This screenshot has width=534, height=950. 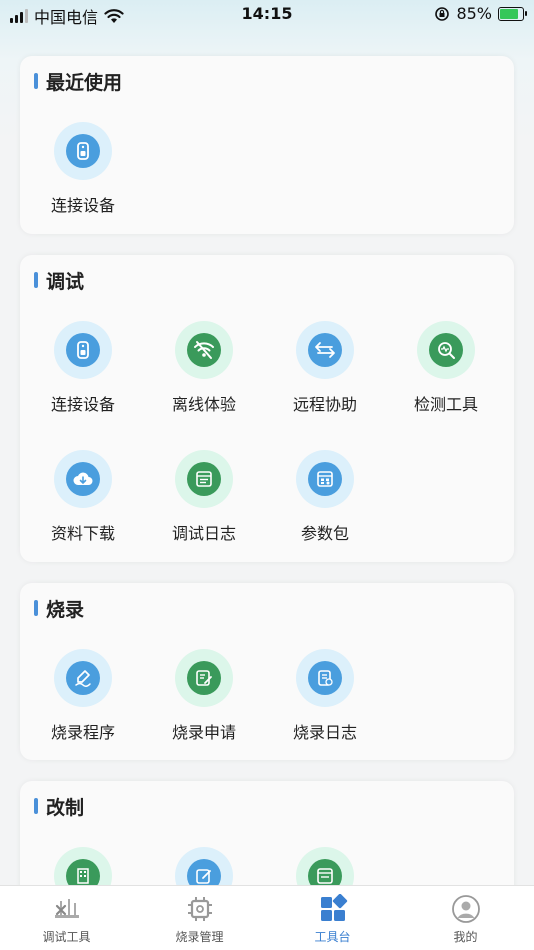 What do you see at coordinates (83, 479) in the screenshot?
I see `cloud-download-icon` at bounding box center [83, 479].